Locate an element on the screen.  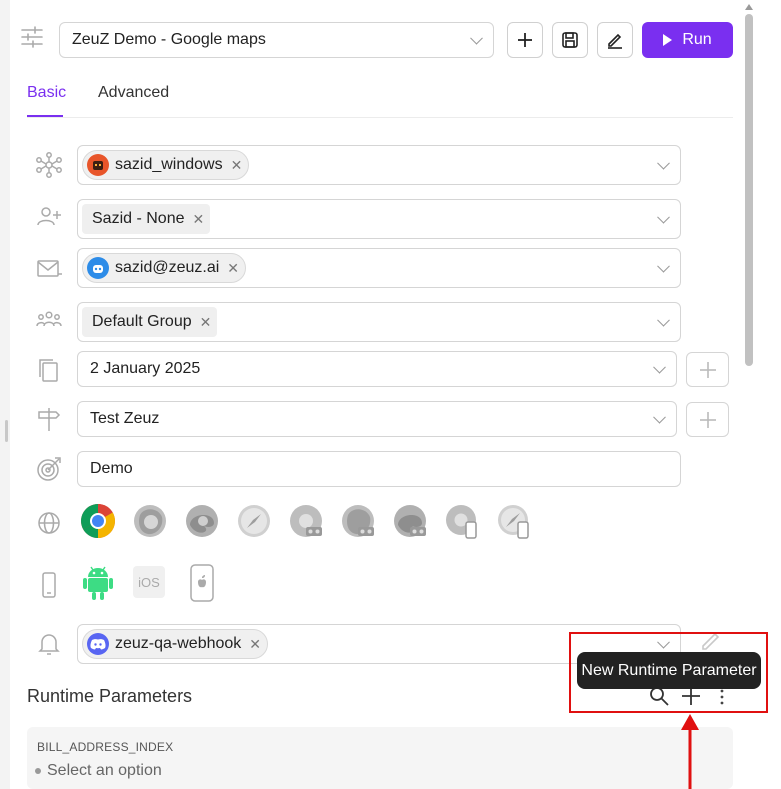
firefox-headless-icon is located at coordinates (358, 521).